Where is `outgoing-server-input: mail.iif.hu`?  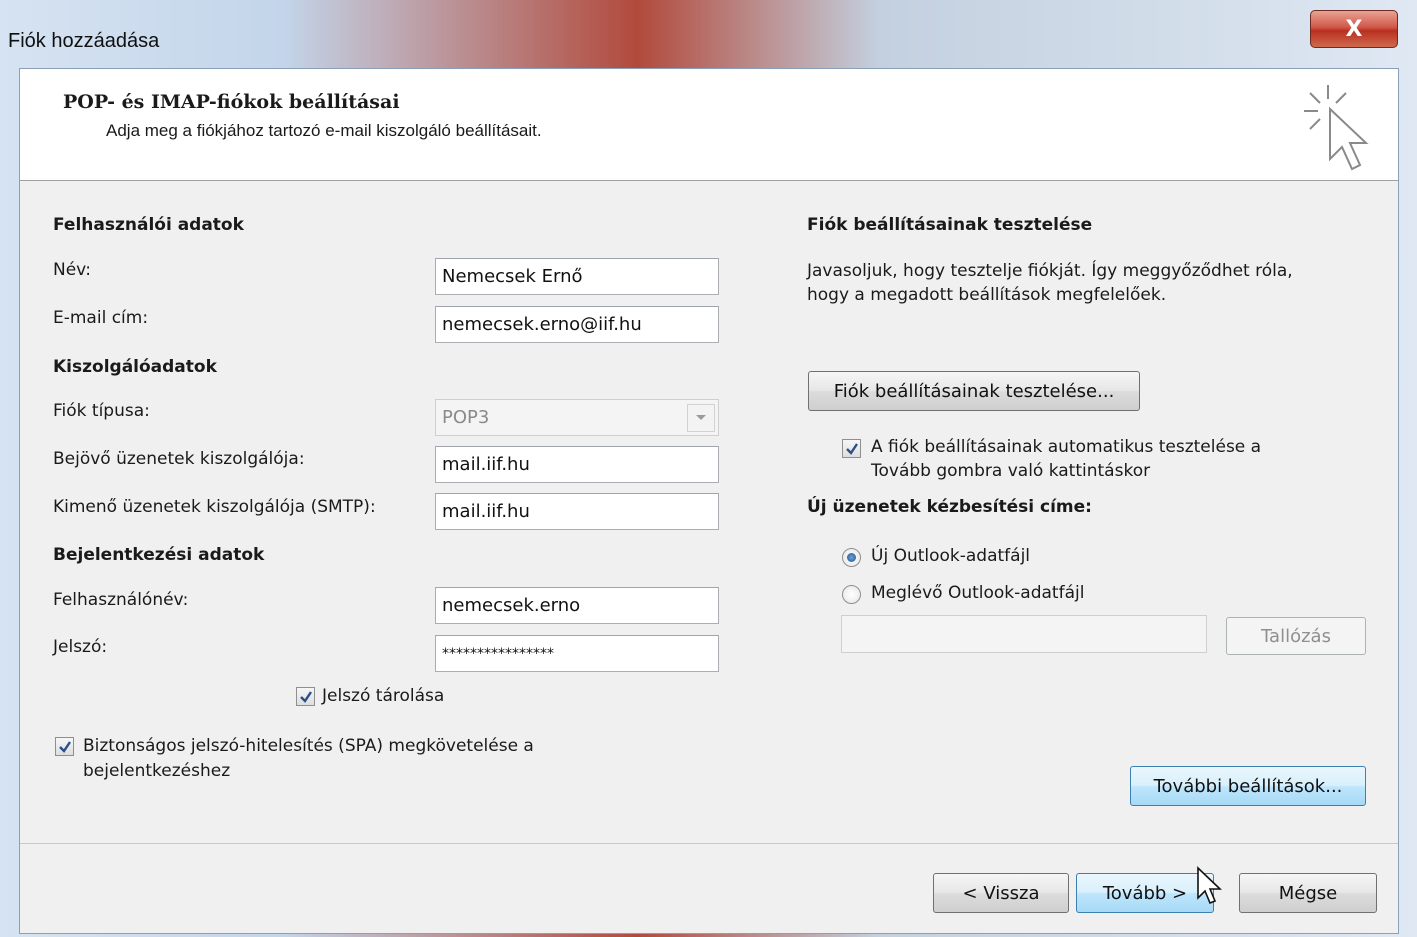 outgoing-server-input: mail.iif.hu is located at coordinates (577, 511).